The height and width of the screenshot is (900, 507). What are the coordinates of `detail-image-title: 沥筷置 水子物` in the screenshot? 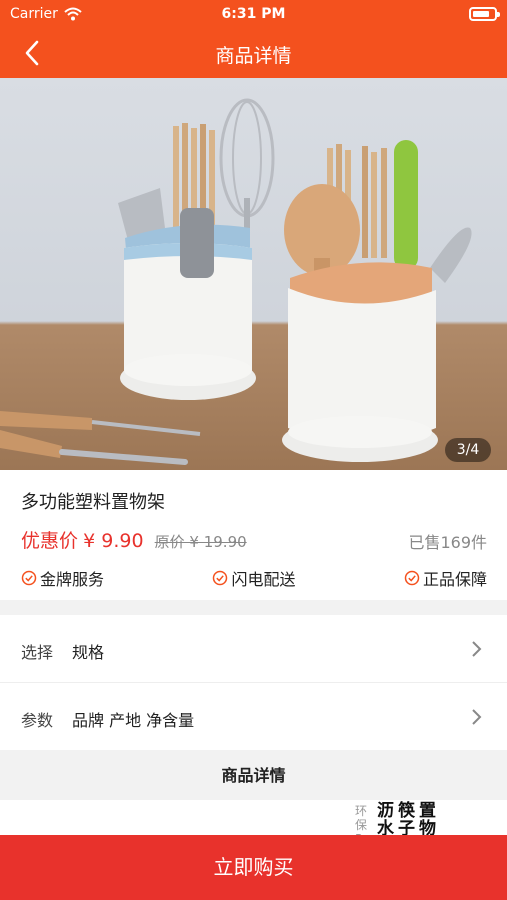 It's located at (408, 820).